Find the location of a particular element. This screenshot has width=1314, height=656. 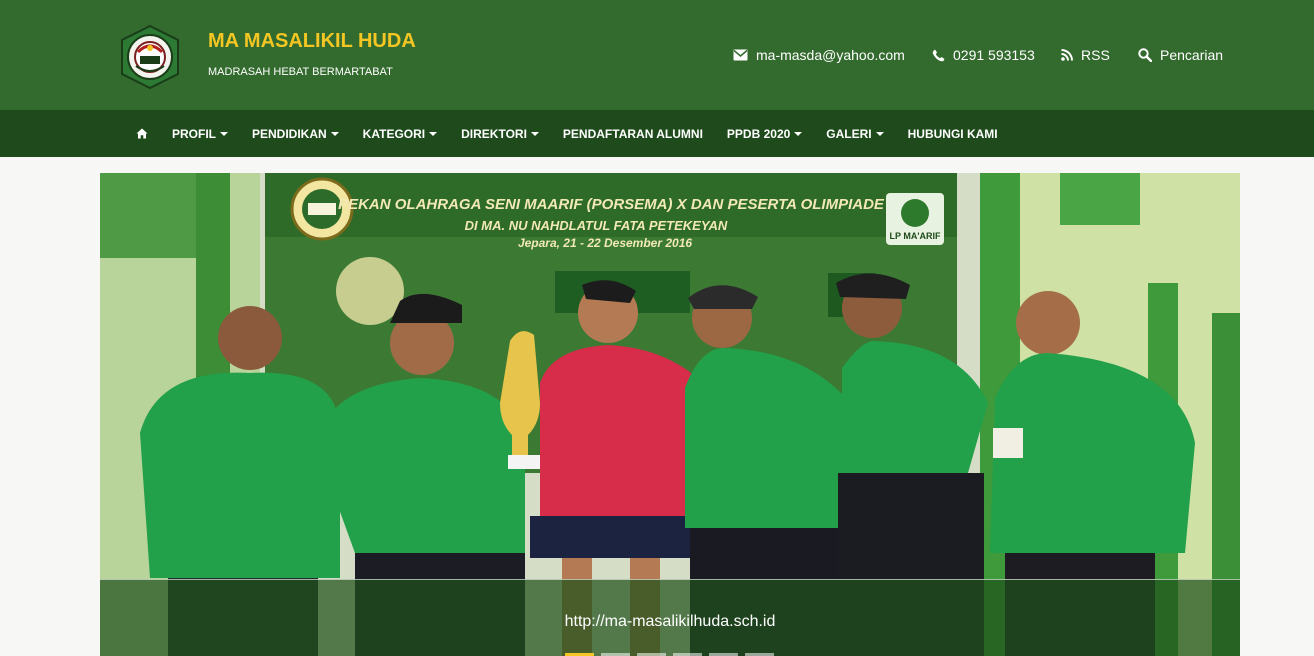

school-logo is located at coordinates (150, 57).